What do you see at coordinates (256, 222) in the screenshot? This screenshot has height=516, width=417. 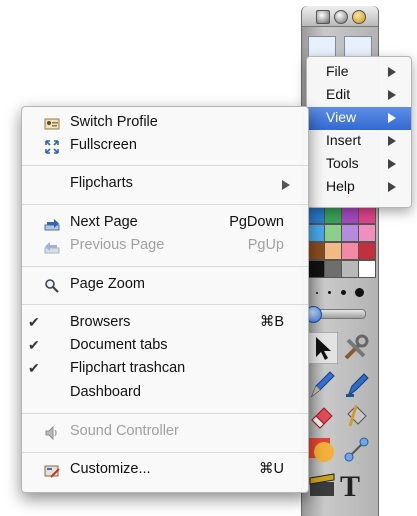 I see `menu-item-shortcut: PgDown` at bounding box center [256, 222].